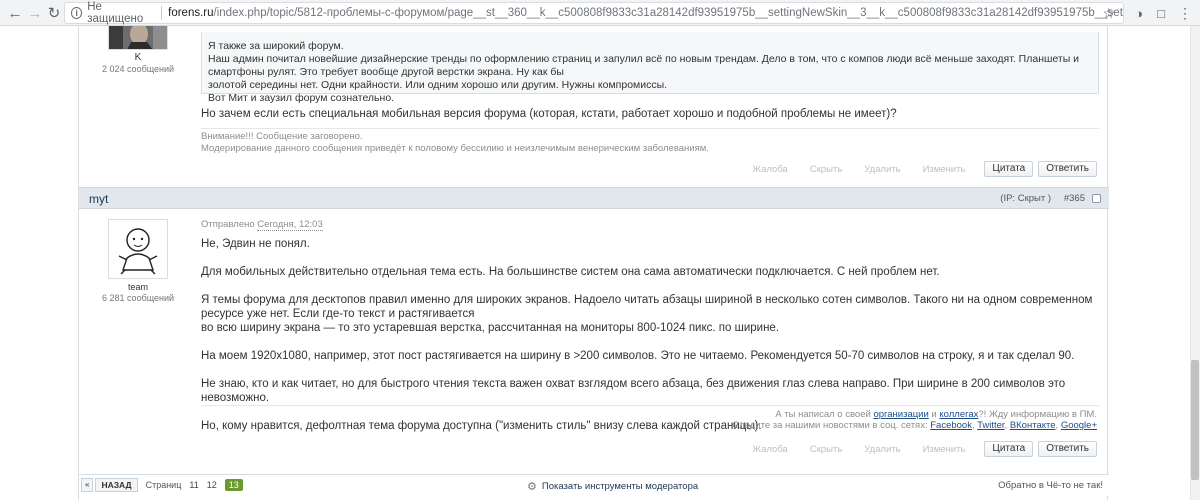  I want to click on quote-line: Вот Мит и заузил форум сознательно., so click(301, 98).